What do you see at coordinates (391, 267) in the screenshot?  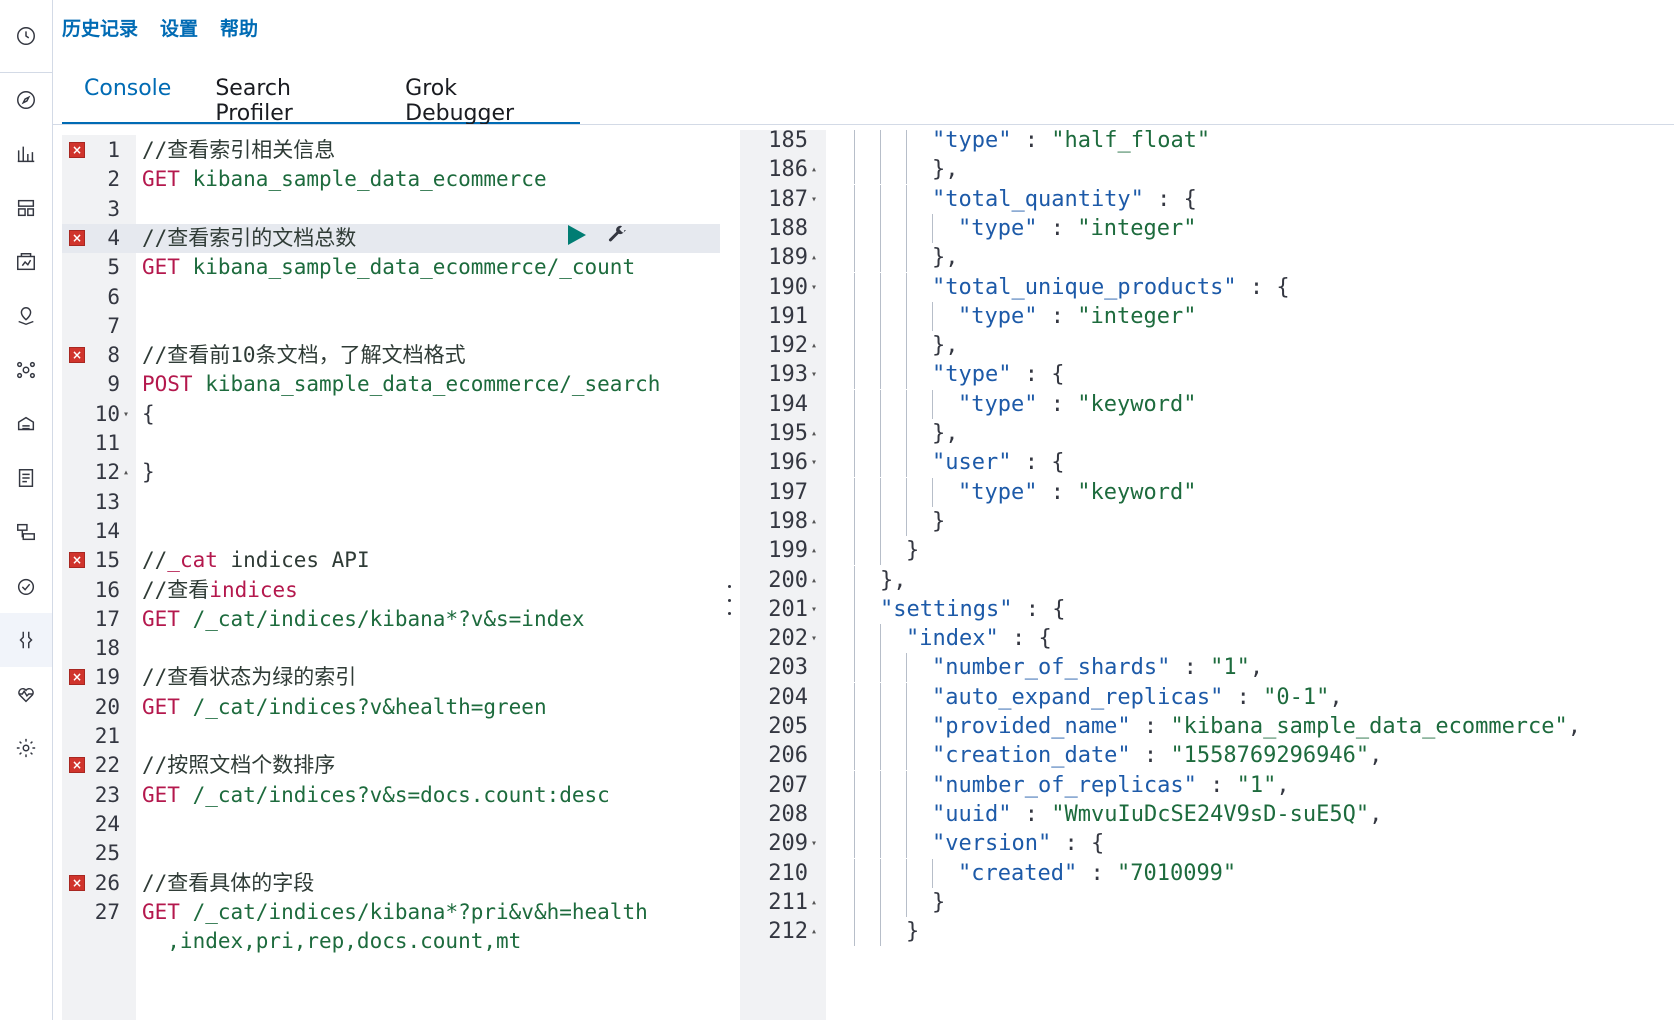 I see `editor-line: 5 GET kibana_sample_data_ecommerce/_count` at bounding box center [391, 267].